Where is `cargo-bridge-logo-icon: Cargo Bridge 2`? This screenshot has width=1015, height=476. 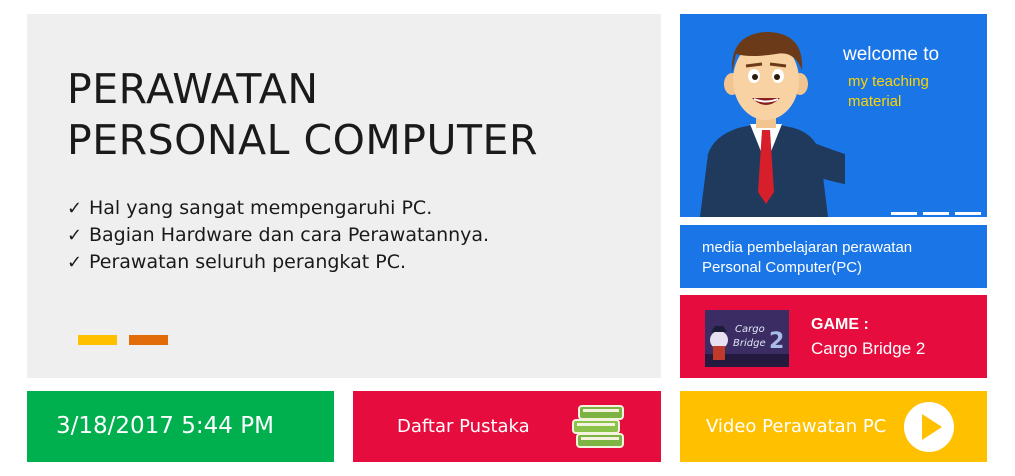
cargo-bridge-logo-icon: Cargo Bridge 2 is located at coordinates (747, 338).